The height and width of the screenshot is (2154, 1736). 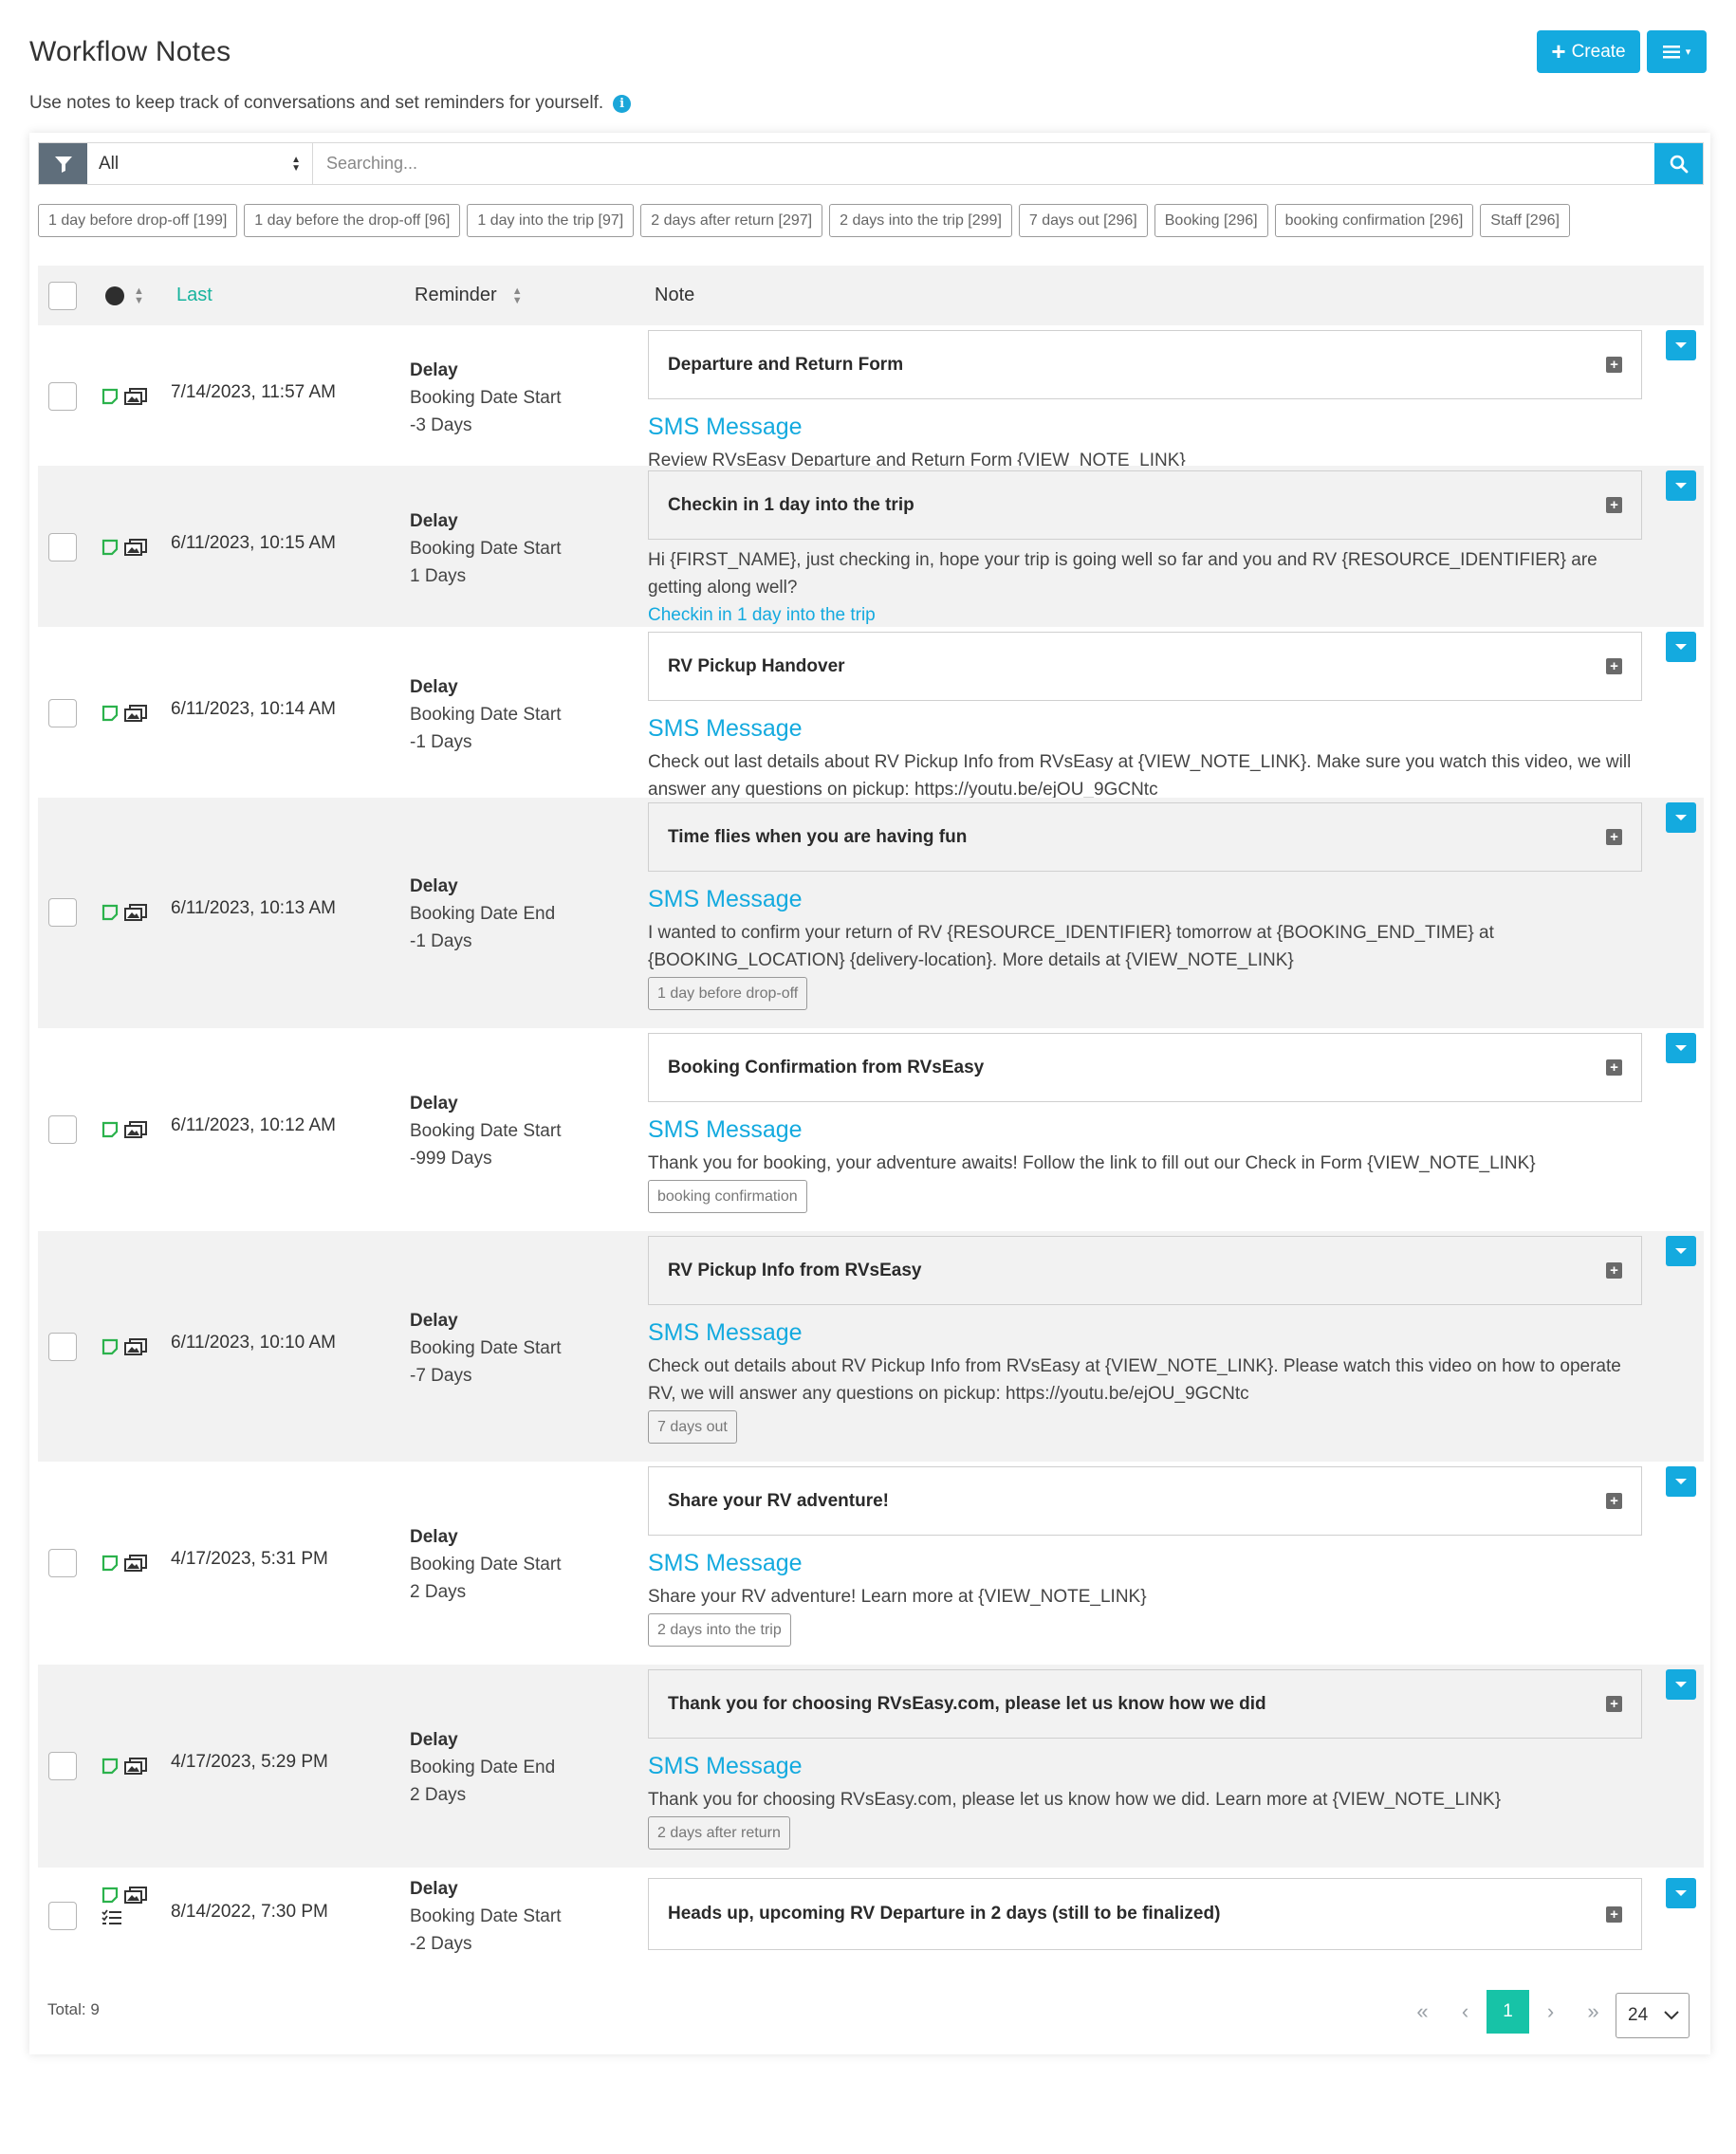 What do you see at coordinates (1374, 220) in the screenshot?
I see `tag-filter-chip: booking confirmation [296]` at bounding box center [1374, 220].